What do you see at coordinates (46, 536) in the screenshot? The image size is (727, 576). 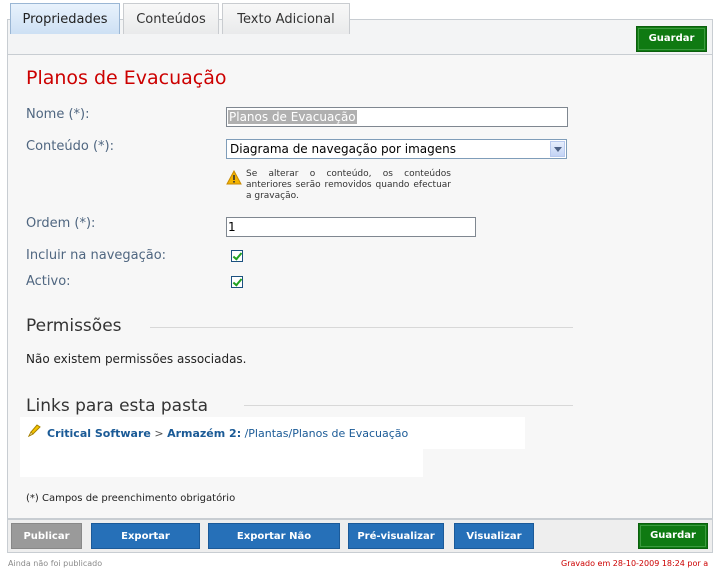 I see `publish-button: Publicar` at bounding box center [46, 536].